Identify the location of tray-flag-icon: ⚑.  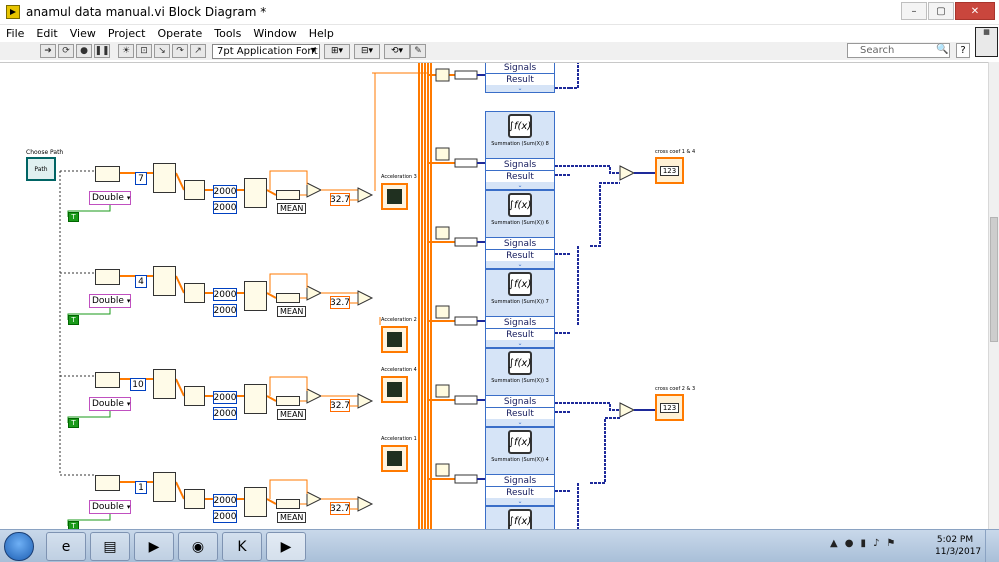
(890, 543).